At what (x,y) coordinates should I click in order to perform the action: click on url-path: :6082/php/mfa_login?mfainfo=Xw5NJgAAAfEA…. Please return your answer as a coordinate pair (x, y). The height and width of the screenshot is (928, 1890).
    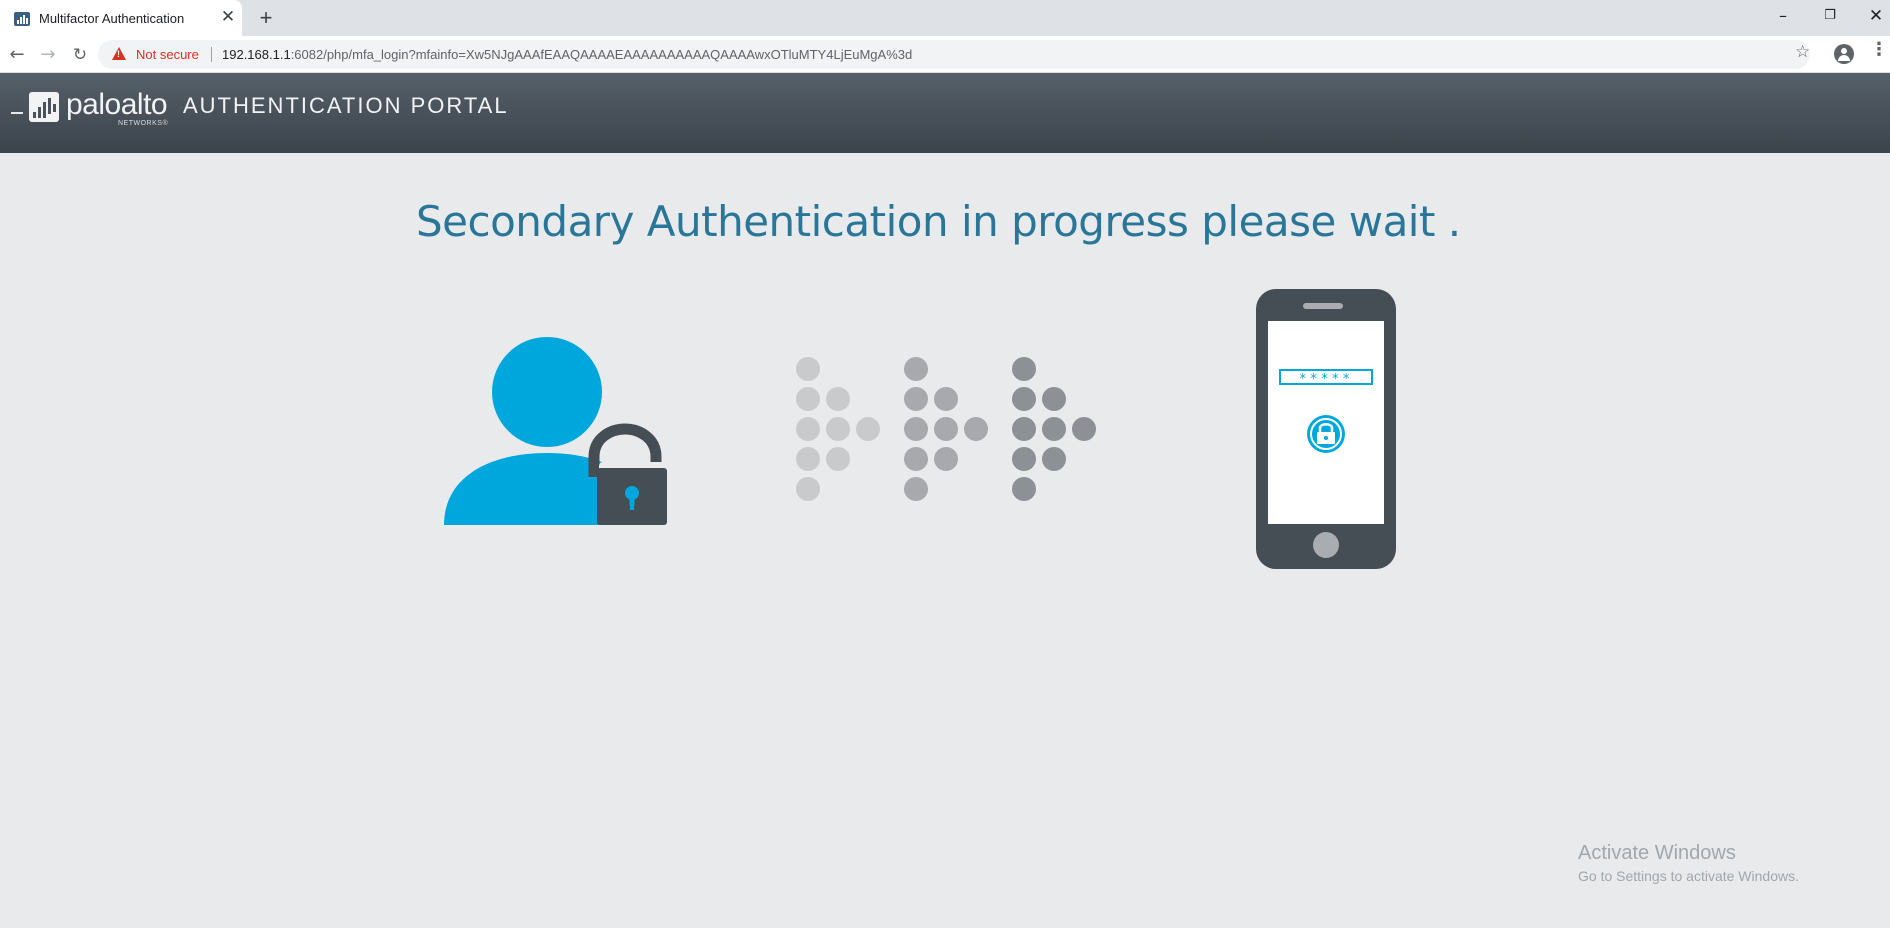
    Looking at the image, I should click on (601, 54).